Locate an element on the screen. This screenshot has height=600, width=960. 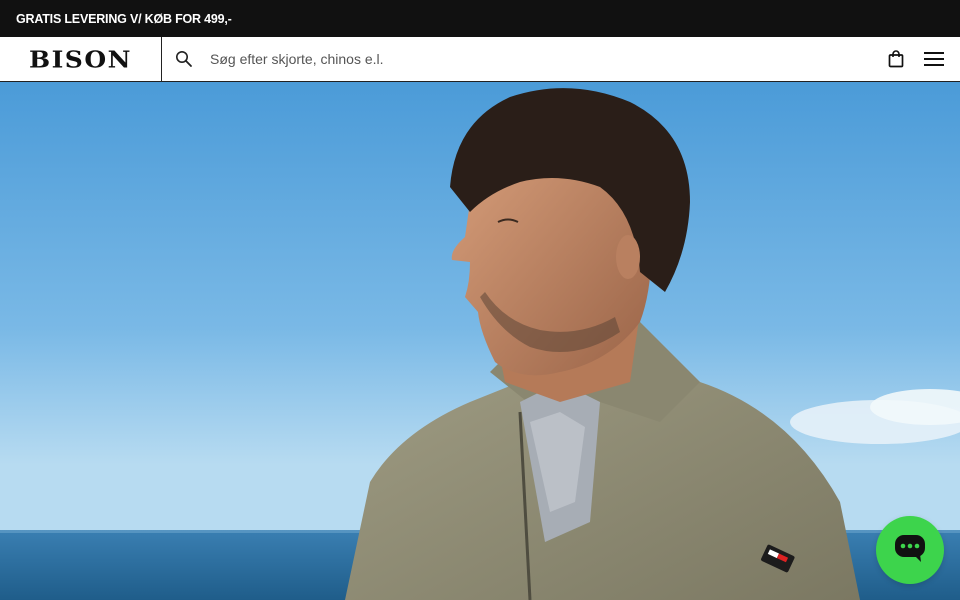
search-icon is located at coordinates (184, 59).